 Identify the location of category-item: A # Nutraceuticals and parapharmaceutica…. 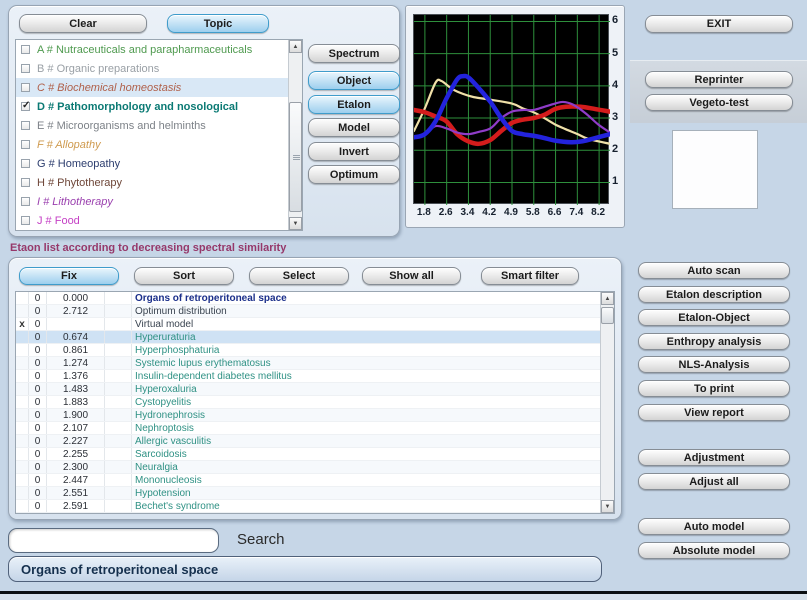
(159, 49).